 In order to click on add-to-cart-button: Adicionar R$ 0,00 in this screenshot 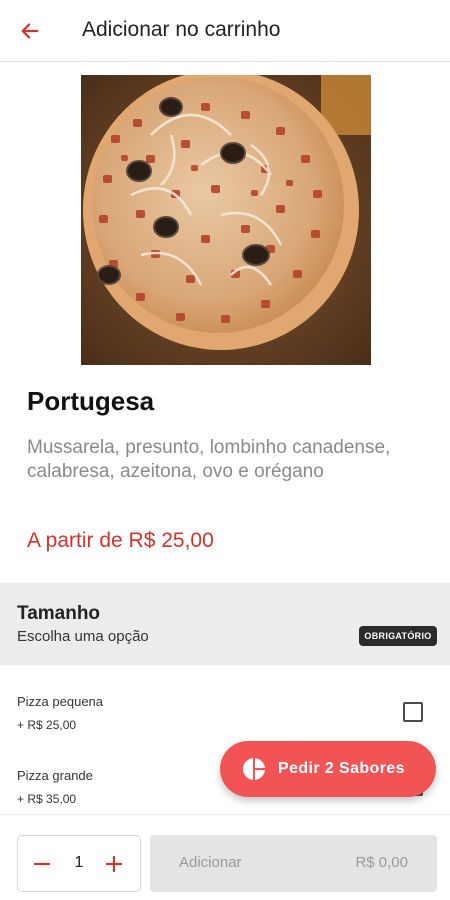, I will do `click(293, 863)`.